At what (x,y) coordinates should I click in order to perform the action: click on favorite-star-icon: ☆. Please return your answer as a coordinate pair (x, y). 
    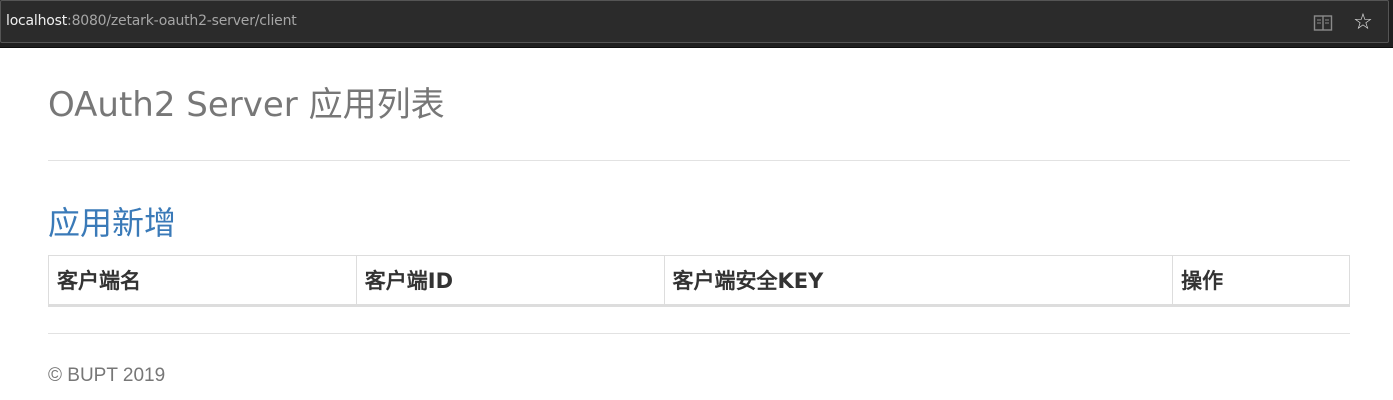
    Looking at the image, I should click on (1363, 23).